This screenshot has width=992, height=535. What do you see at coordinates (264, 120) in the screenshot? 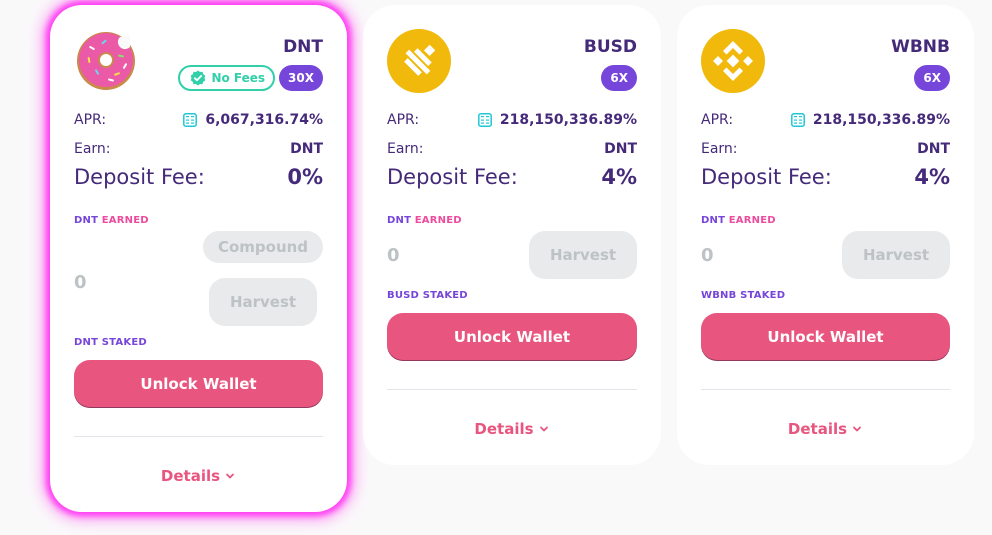
I see `apr-value: 6,067,316.74%` at bounding box center [264, 120].